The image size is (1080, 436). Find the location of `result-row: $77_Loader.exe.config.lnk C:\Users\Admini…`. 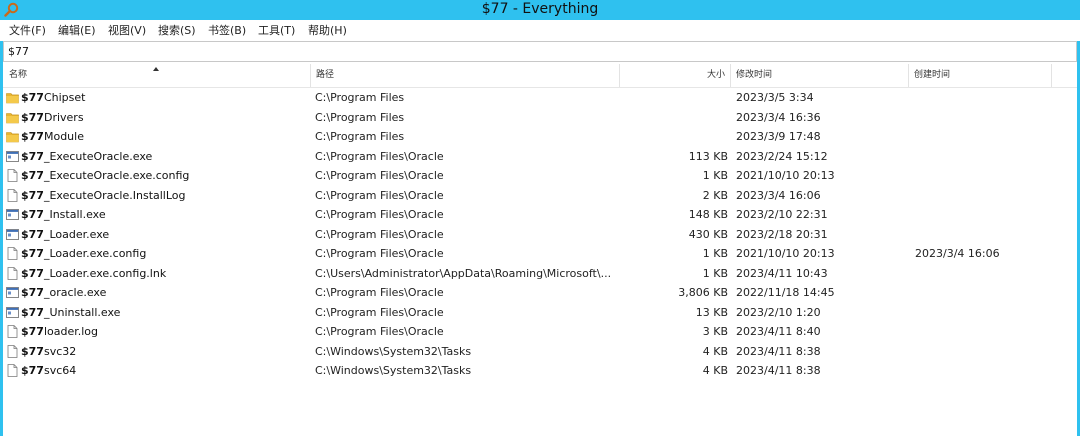

result-row: $77_Loader.exe.config.lnk C:\Users\Admini… is located at coordinates (540, 274).